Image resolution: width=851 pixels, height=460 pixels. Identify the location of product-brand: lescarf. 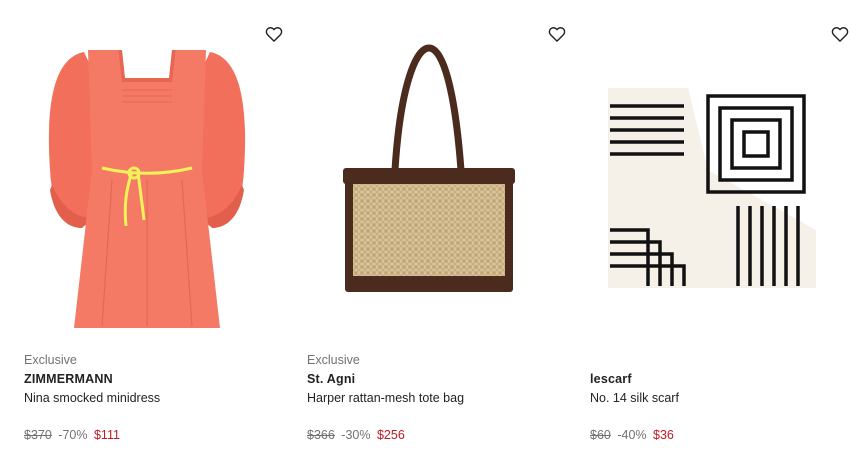
(720, 379).